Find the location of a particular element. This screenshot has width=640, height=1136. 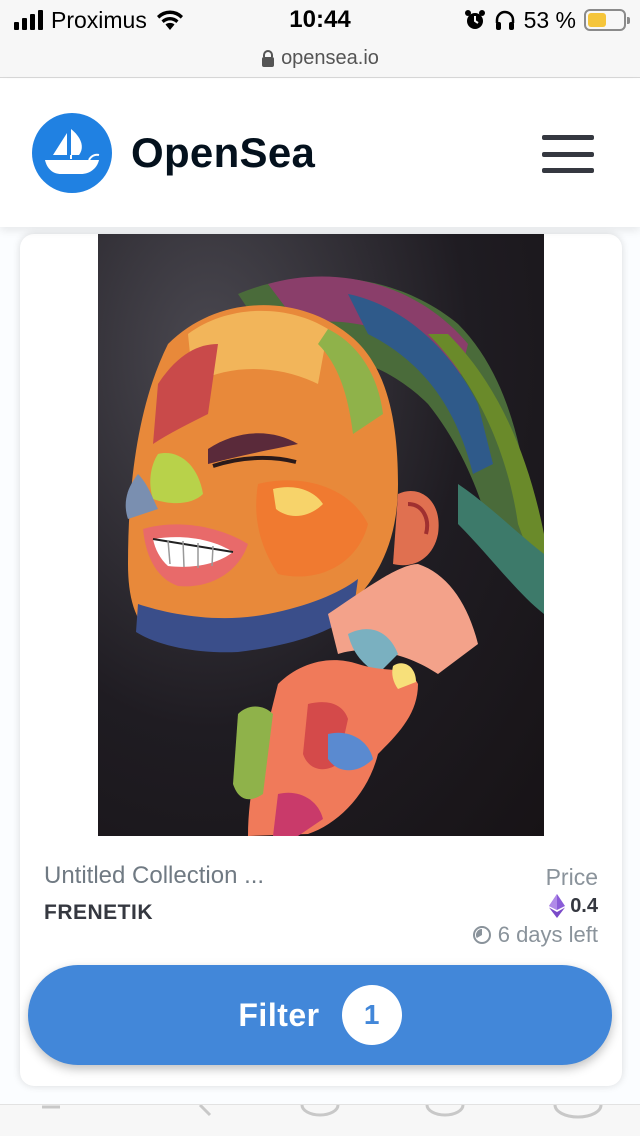

lock-icon is located at coordinates (268, 58).